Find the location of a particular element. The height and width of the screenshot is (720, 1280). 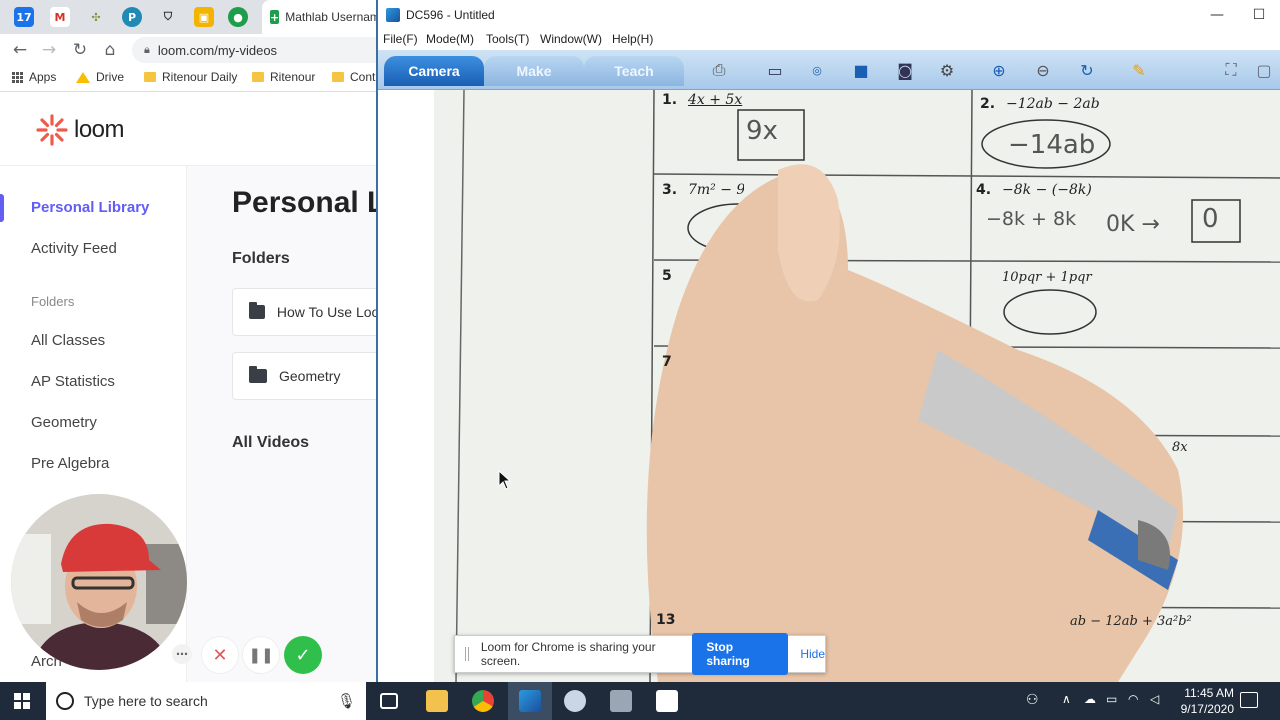

shield-icon: ⛉ is located at coordinates (168, 17).